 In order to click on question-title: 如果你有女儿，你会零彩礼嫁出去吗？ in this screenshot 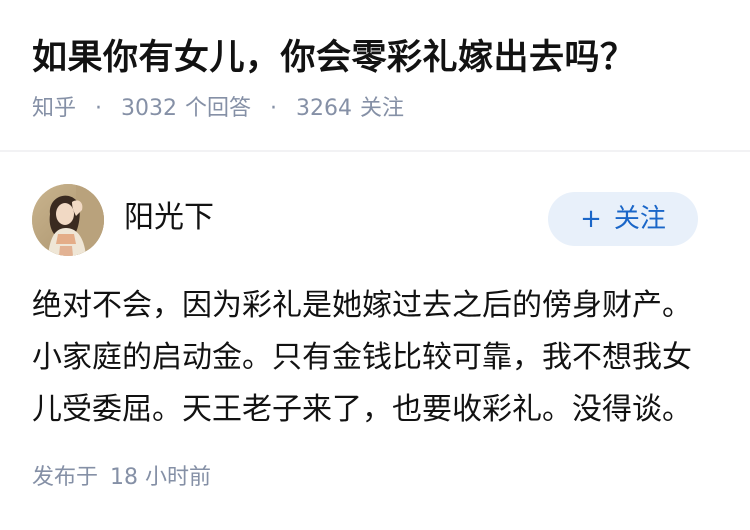, I will do `click(334, 58)`.